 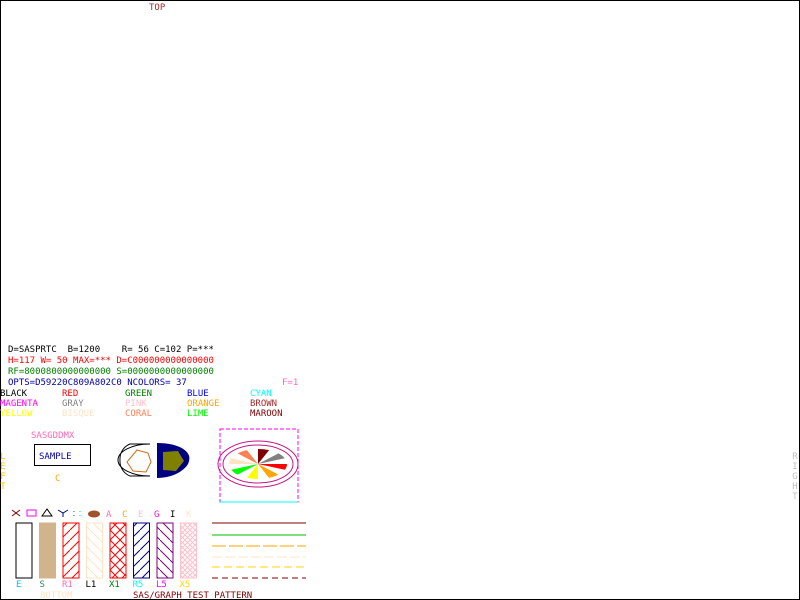 I want to click on pattern-bar-x5, so click(x=188, y=550).